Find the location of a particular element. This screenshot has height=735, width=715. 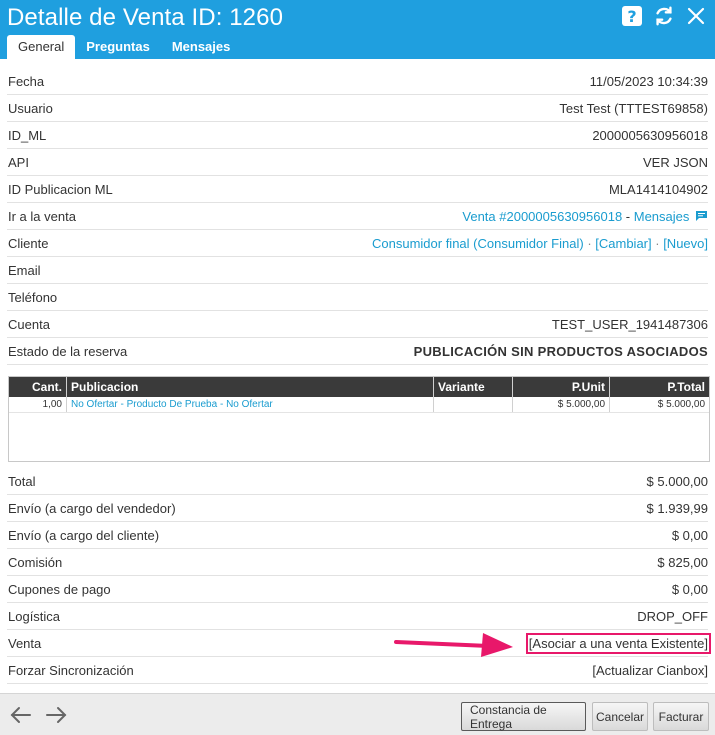

field-label: API is located at coordinates (18, 162).